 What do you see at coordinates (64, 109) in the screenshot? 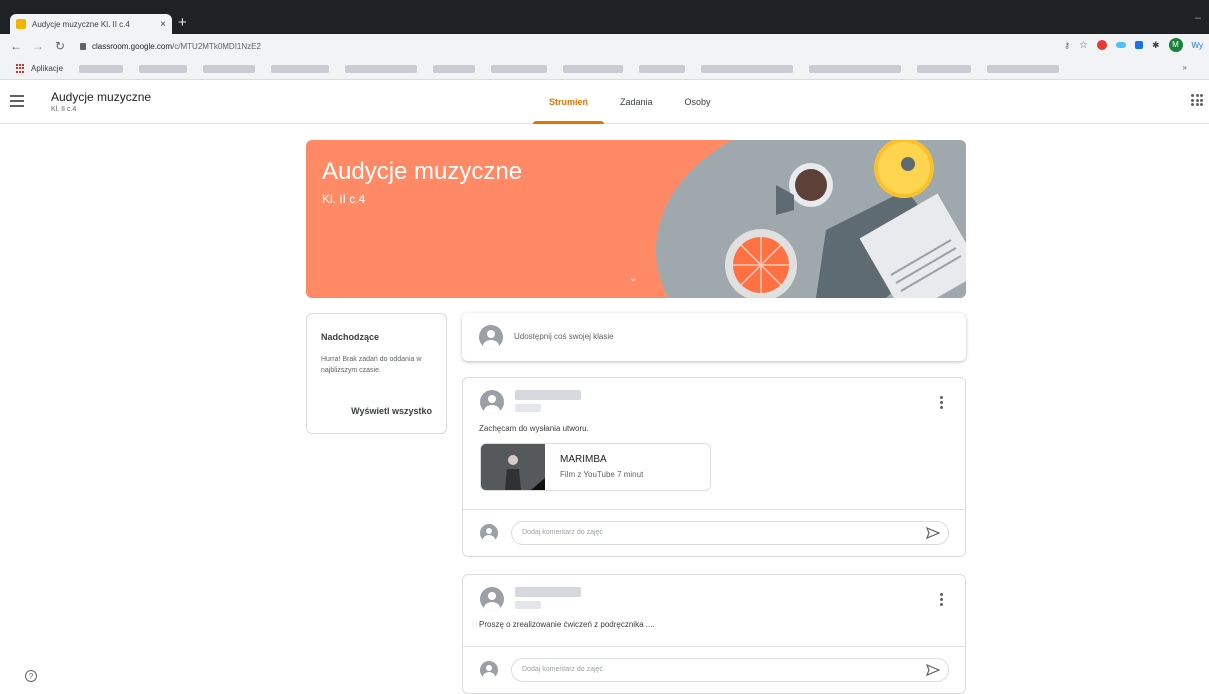
I see `class-section: Kl. II c.4` at bounding box center [64, 109].